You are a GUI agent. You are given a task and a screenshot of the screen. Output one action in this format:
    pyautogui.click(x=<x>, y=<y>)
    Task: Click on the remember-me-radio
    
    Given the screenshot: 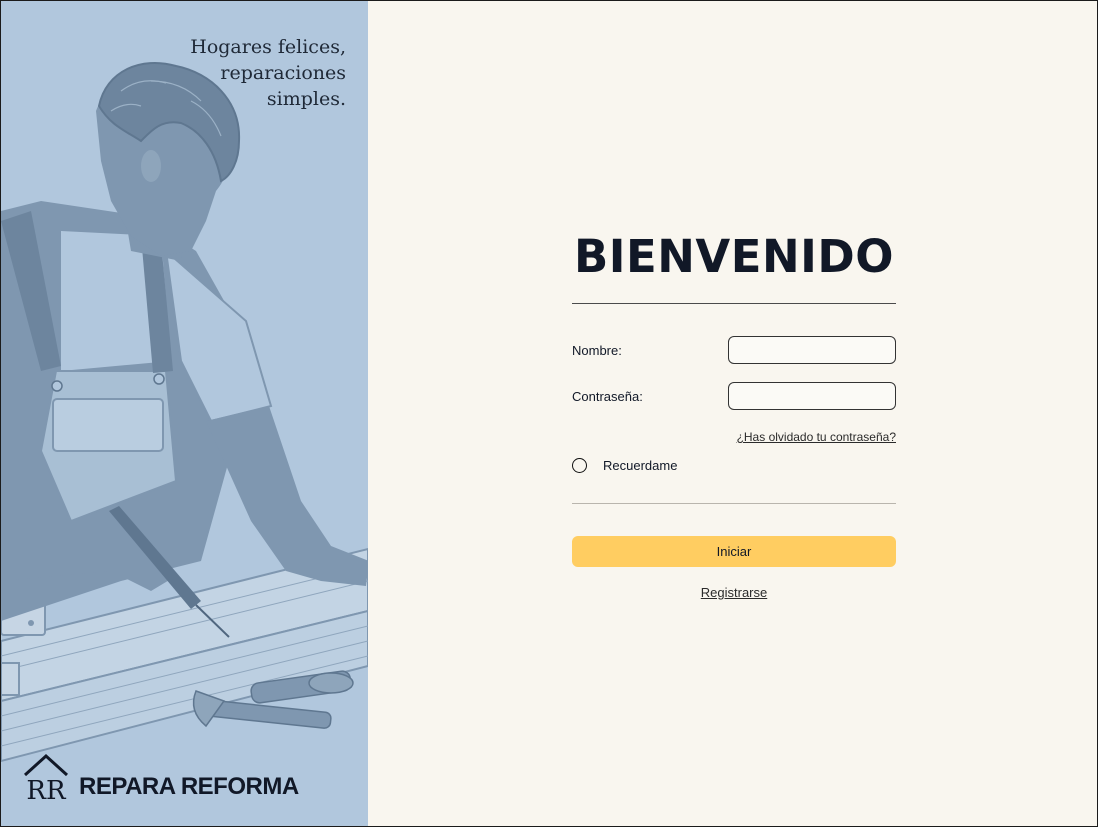 What is the action you would take?
    pyautogui.click(x=579, y=465)
    